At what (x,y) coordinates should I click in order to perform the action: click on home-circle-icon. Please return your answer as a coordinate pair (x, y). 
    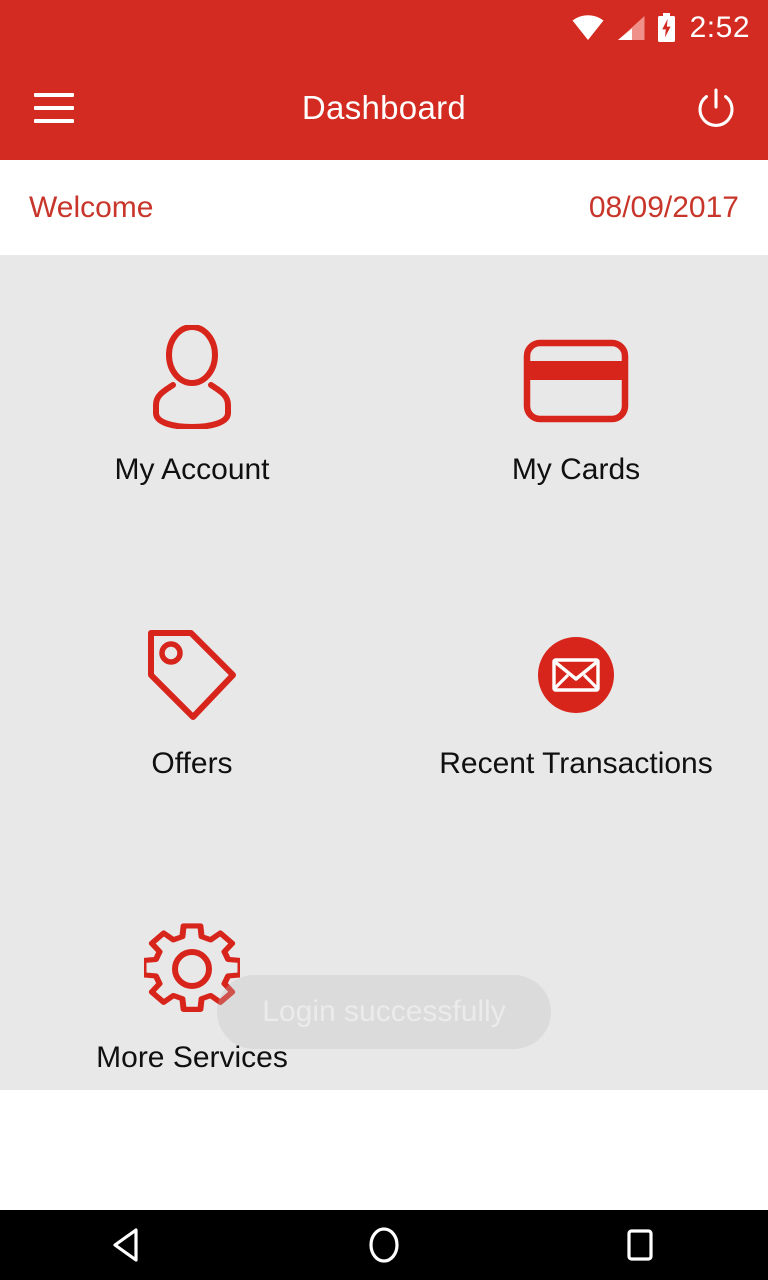
    Looking at the image, I should click on (384, 1245).